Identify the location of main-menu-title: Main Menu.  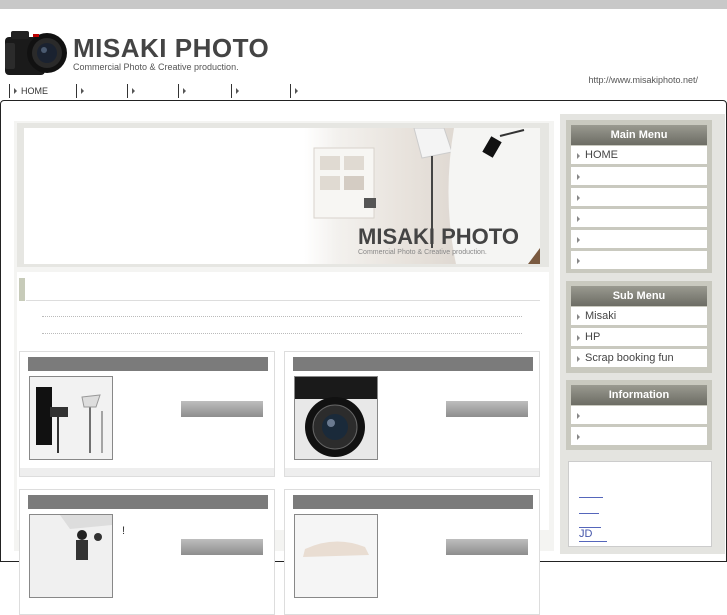
(639, 135).